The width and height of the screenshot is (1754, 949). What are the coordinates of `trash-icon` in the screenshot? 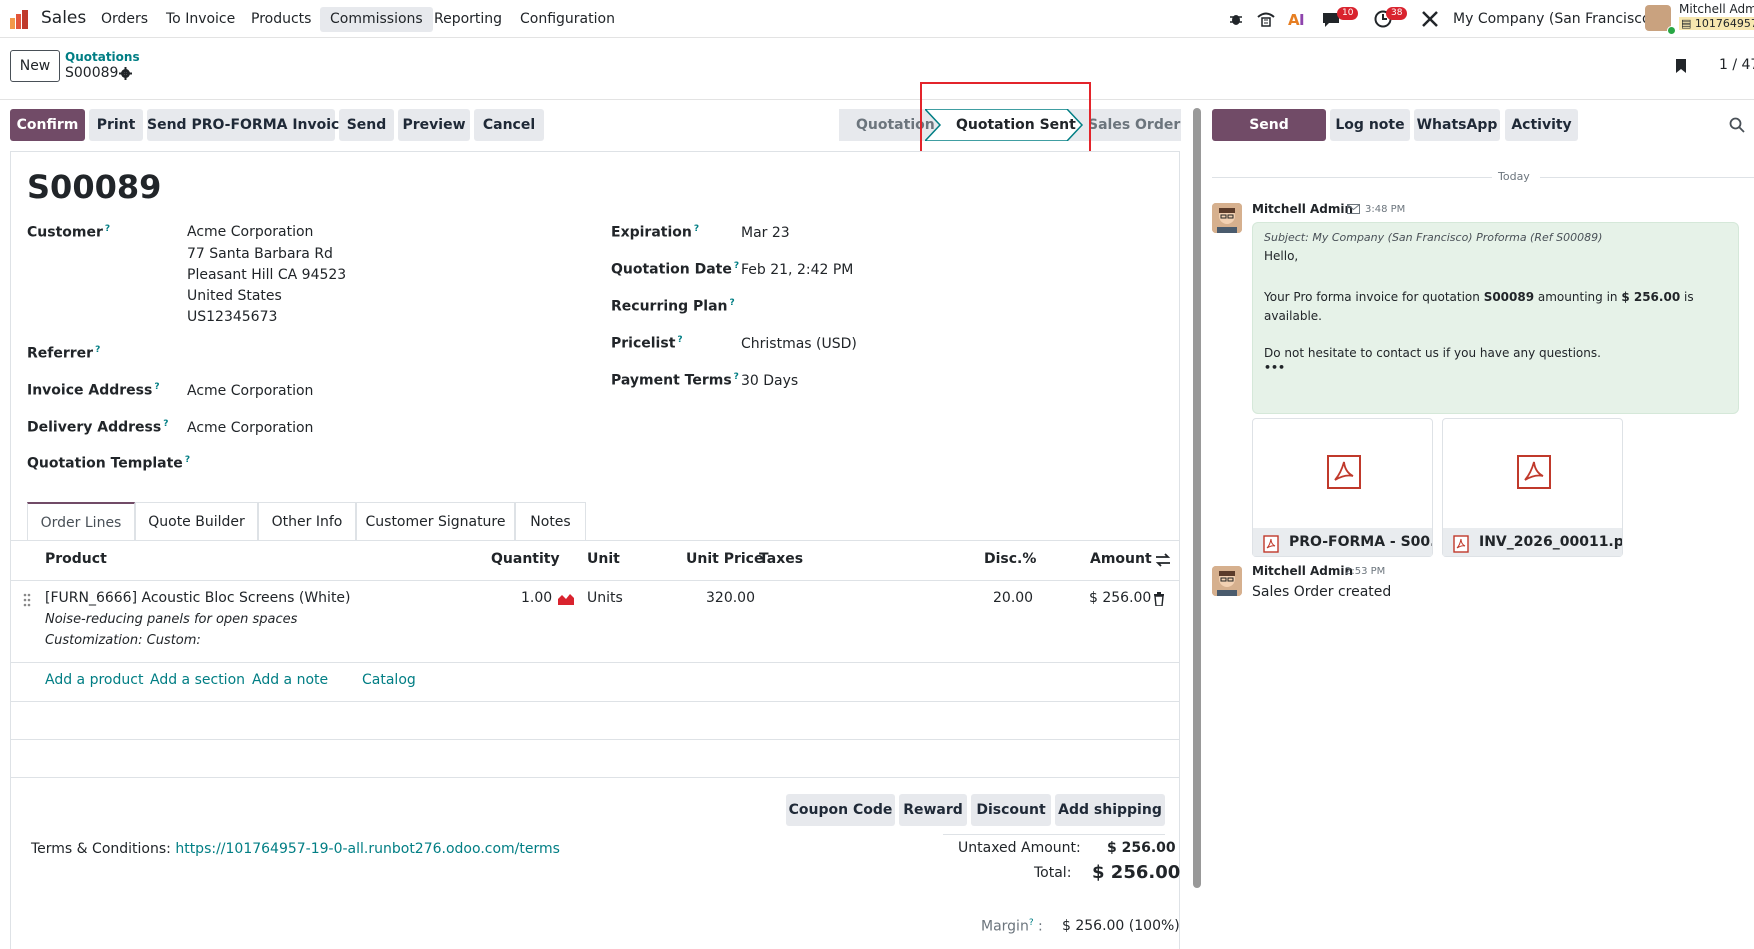 It's located at (1159, 599).